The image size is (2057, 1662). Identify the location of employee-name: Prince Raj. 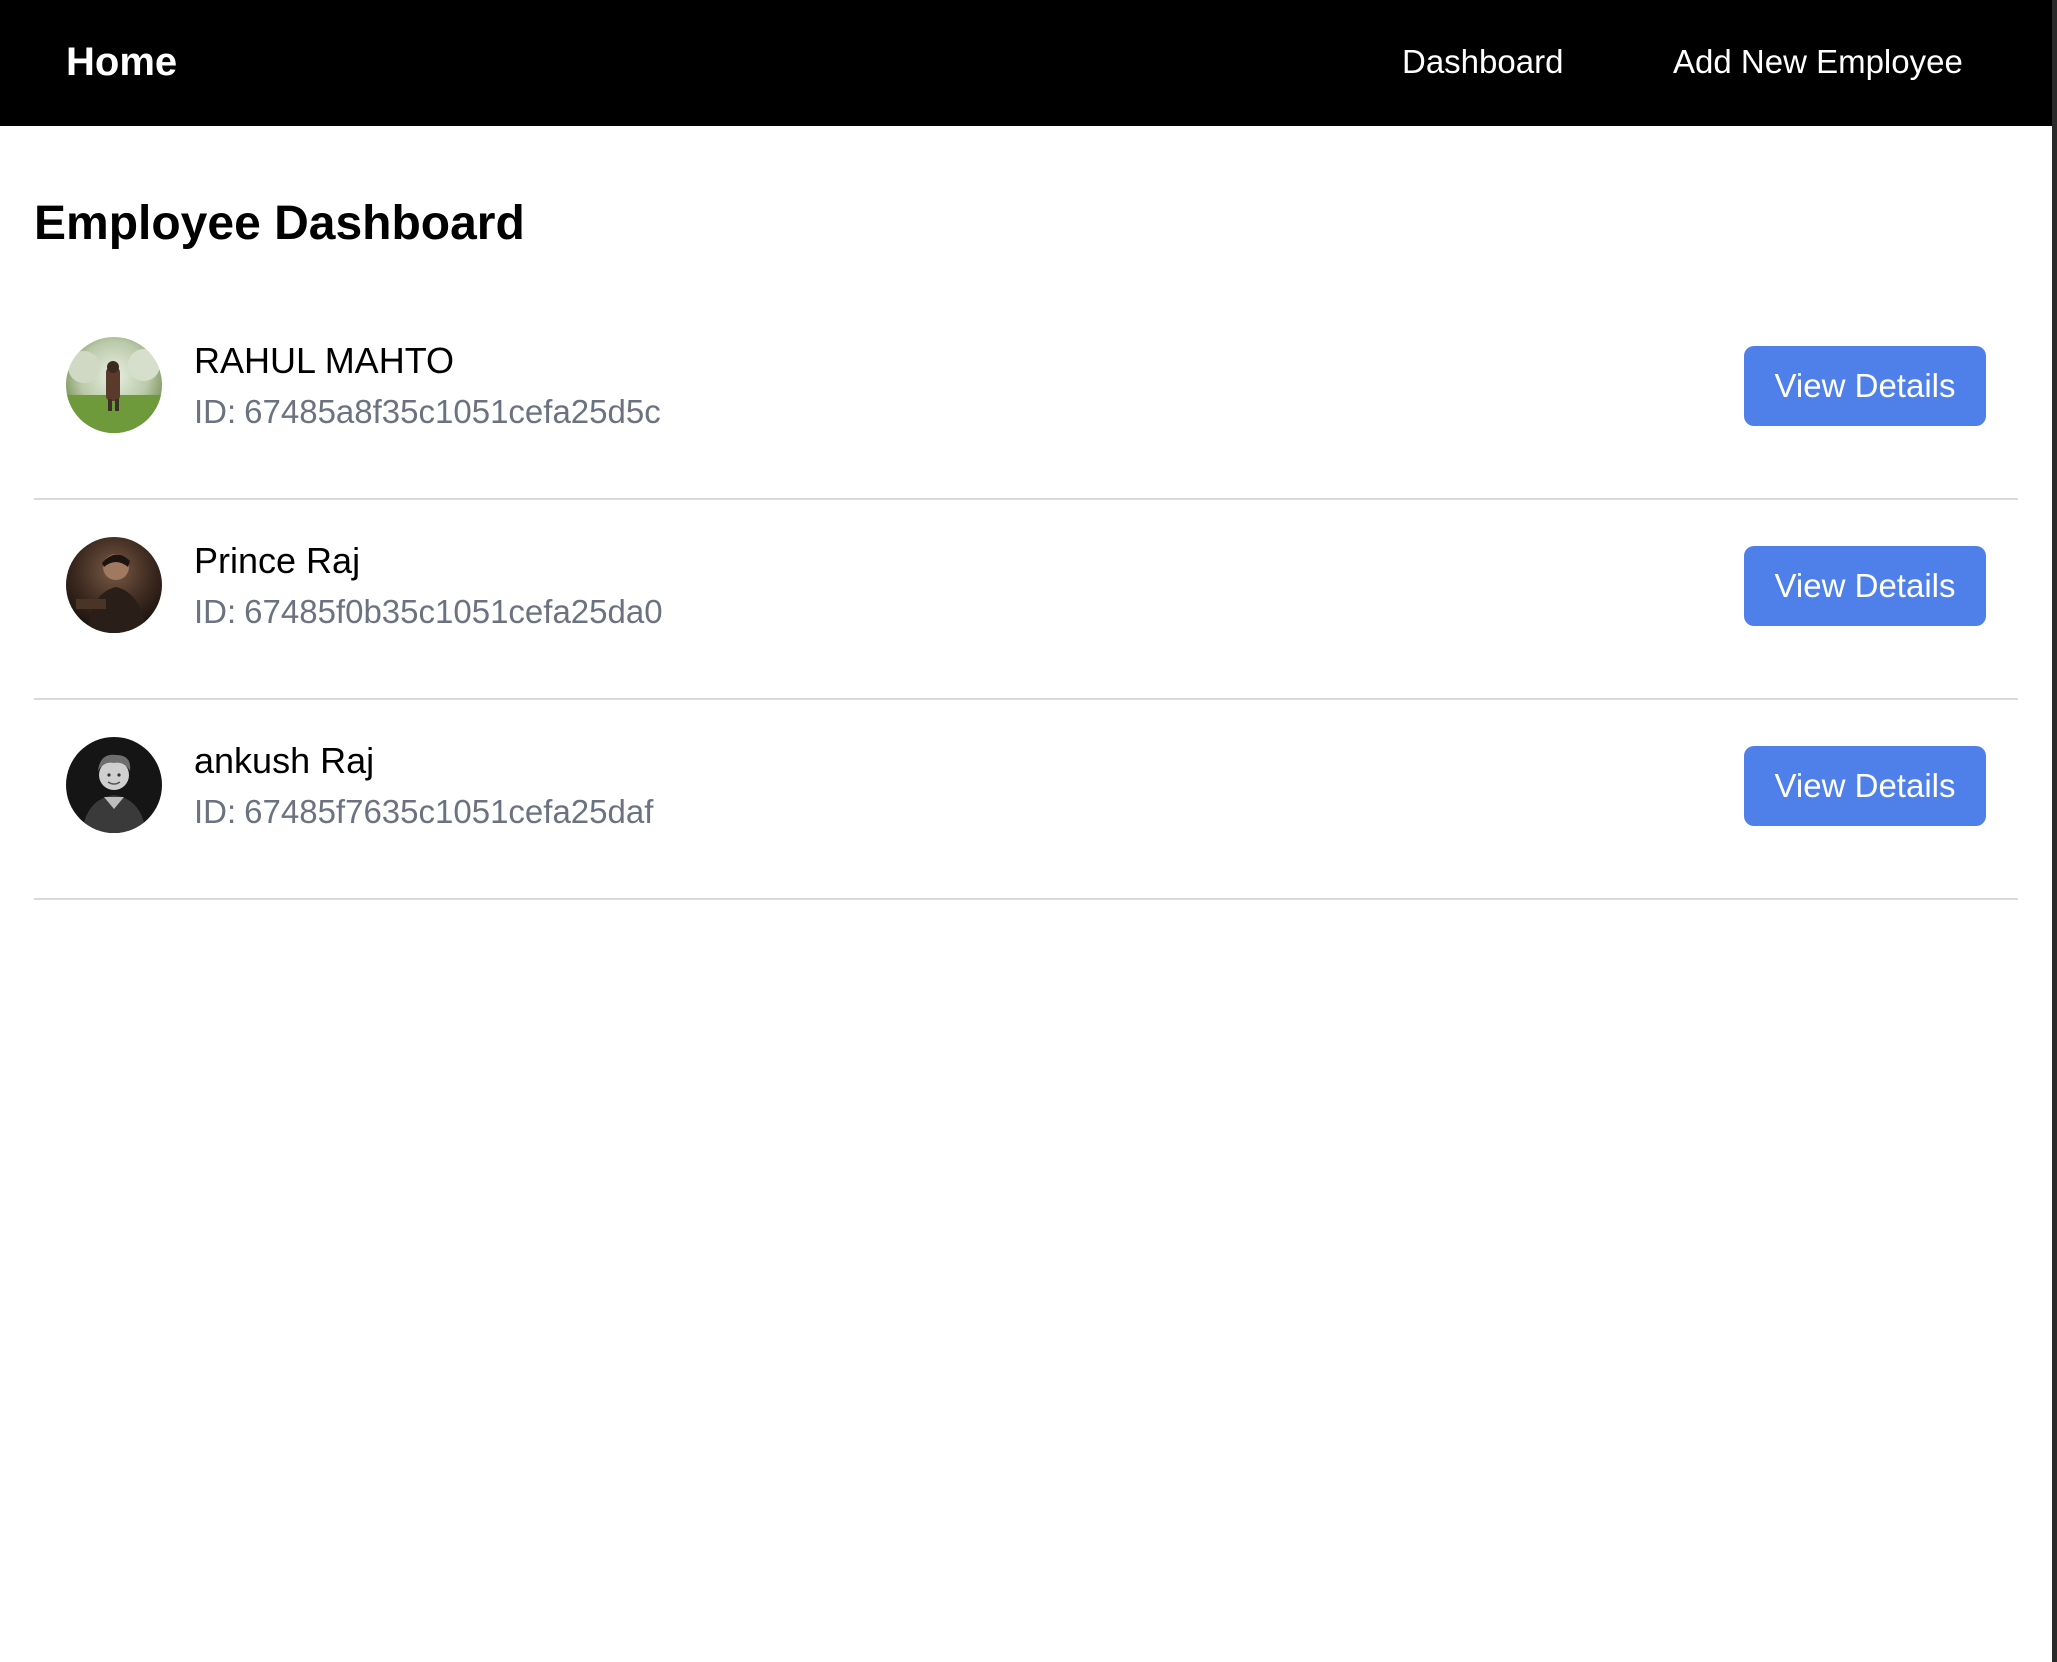
(277, 560).